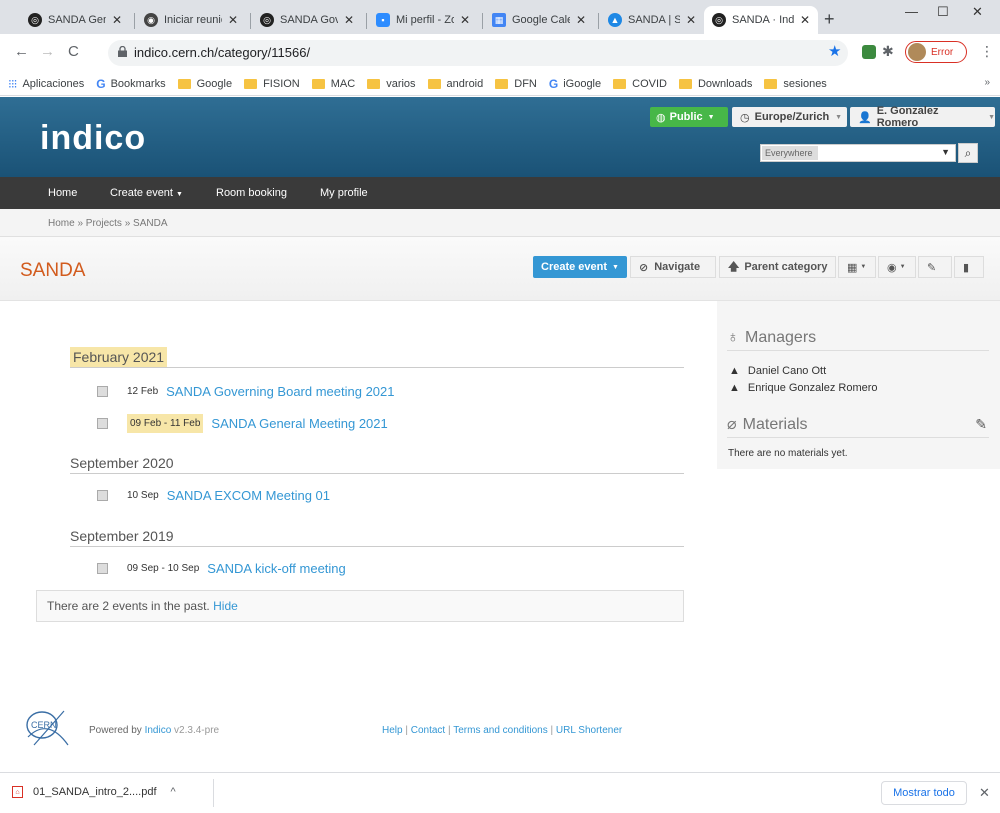 The width and height of the screenshot is (1000, 813). Describe the element at coordinates (307, 20) in the screenshot. I see `browser-tab-2: ◎ SANDA Gove ✕` at that location.